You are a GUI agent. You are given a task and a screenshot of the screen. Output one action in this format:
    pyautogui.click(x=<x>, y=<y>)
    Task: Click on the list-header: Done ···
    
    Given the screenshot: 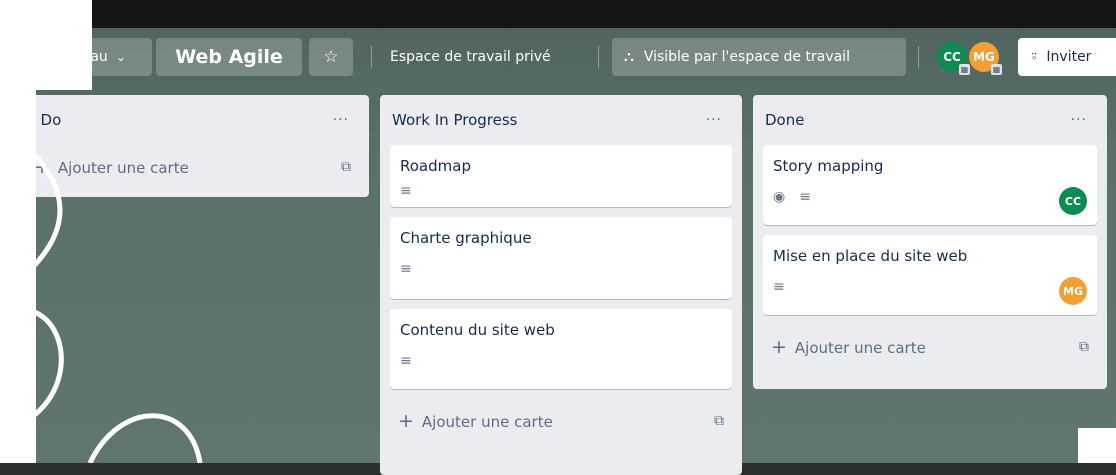 What is the action you would take?
    pyautogui.click(x=930, y=120)
    